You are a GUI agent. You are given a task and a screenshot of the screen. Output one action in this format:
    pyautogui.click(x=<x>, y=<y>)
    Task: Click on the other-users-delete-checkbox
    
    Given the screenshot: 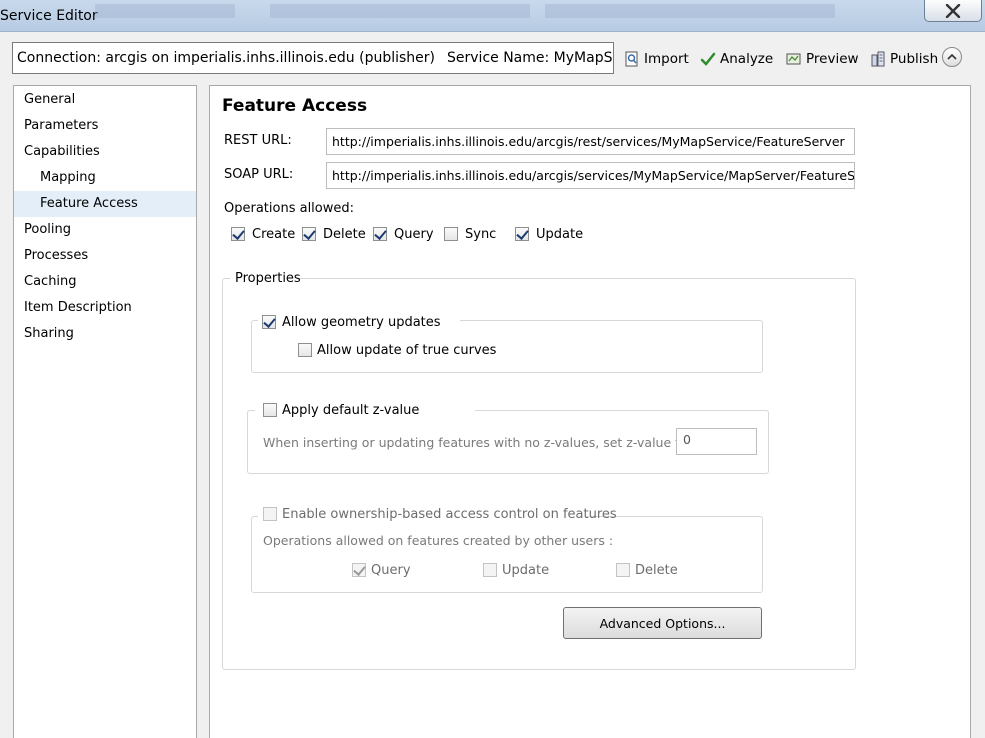 What is the action you would take?
    pyautogui.click(x=623, y=570)
    